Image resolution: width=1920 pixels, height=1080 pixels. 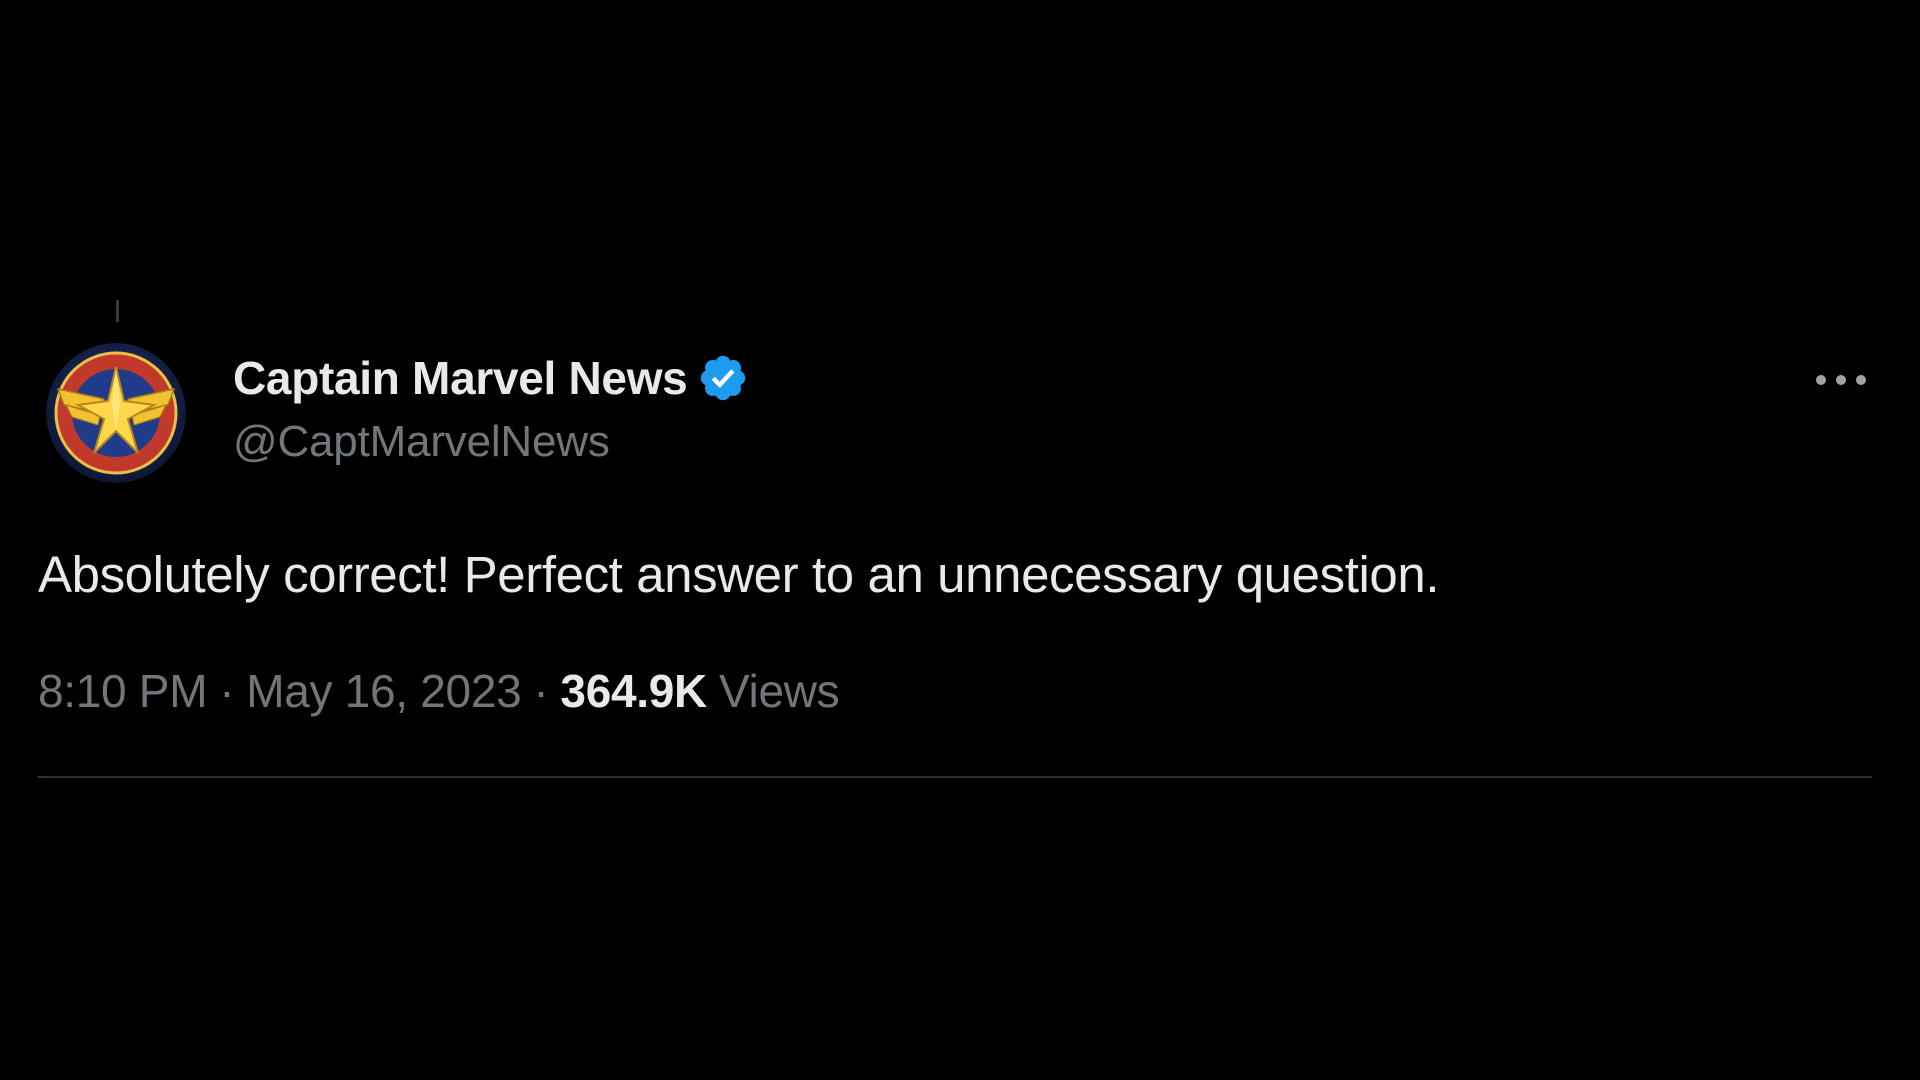 What do you see at coordinates (460, 378) in the screenshot?
I see `display-name: Captain Marvel News` at bounding box center [460, 378].